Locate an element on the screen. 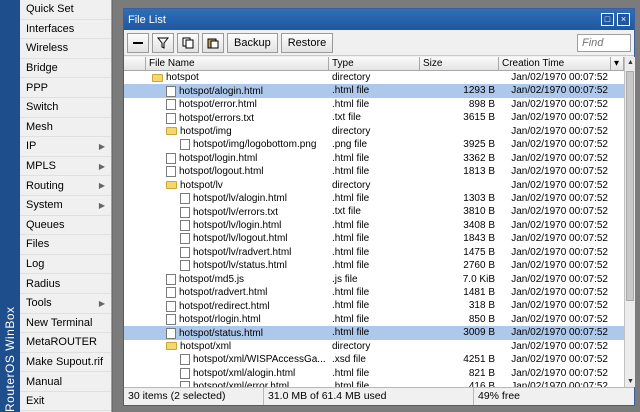  cell-size is located at coordinates (459, 77).